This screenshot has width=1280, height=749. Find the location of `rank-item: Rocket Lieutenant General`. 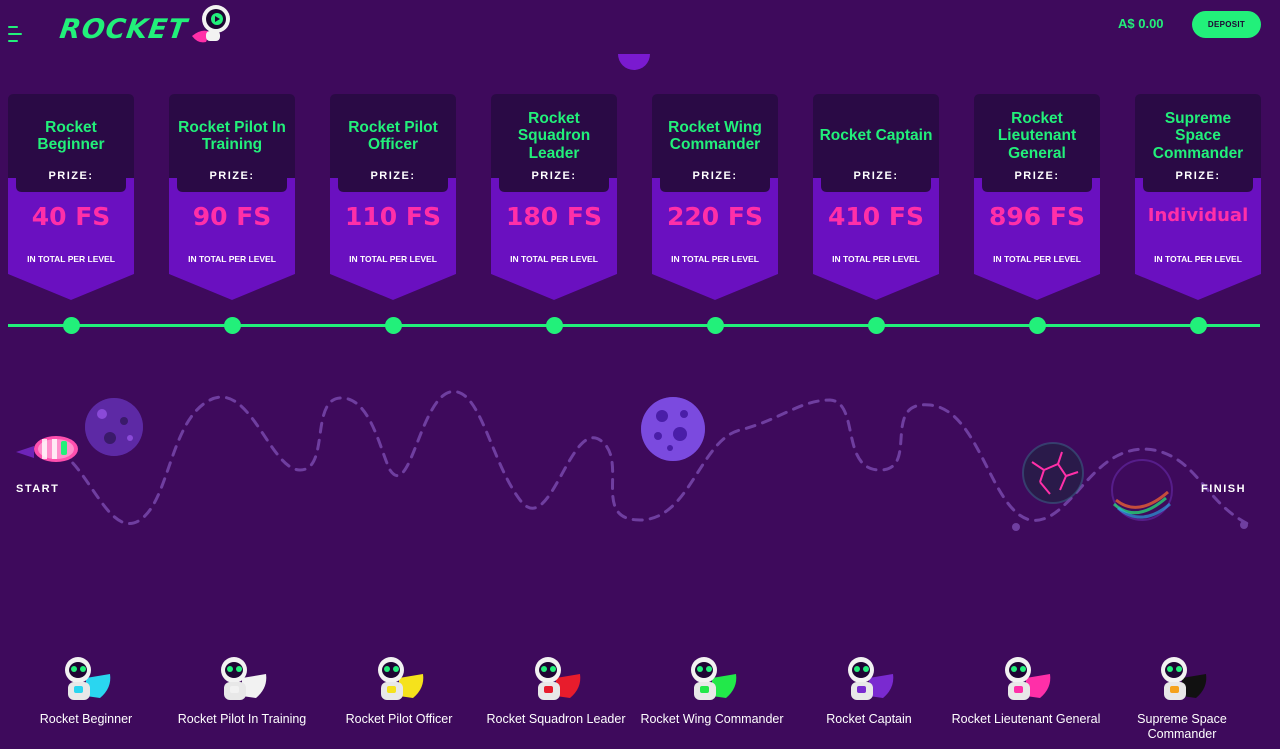

rank-item: Rocket Lieutenant General is located at coordinates (1026, 690).